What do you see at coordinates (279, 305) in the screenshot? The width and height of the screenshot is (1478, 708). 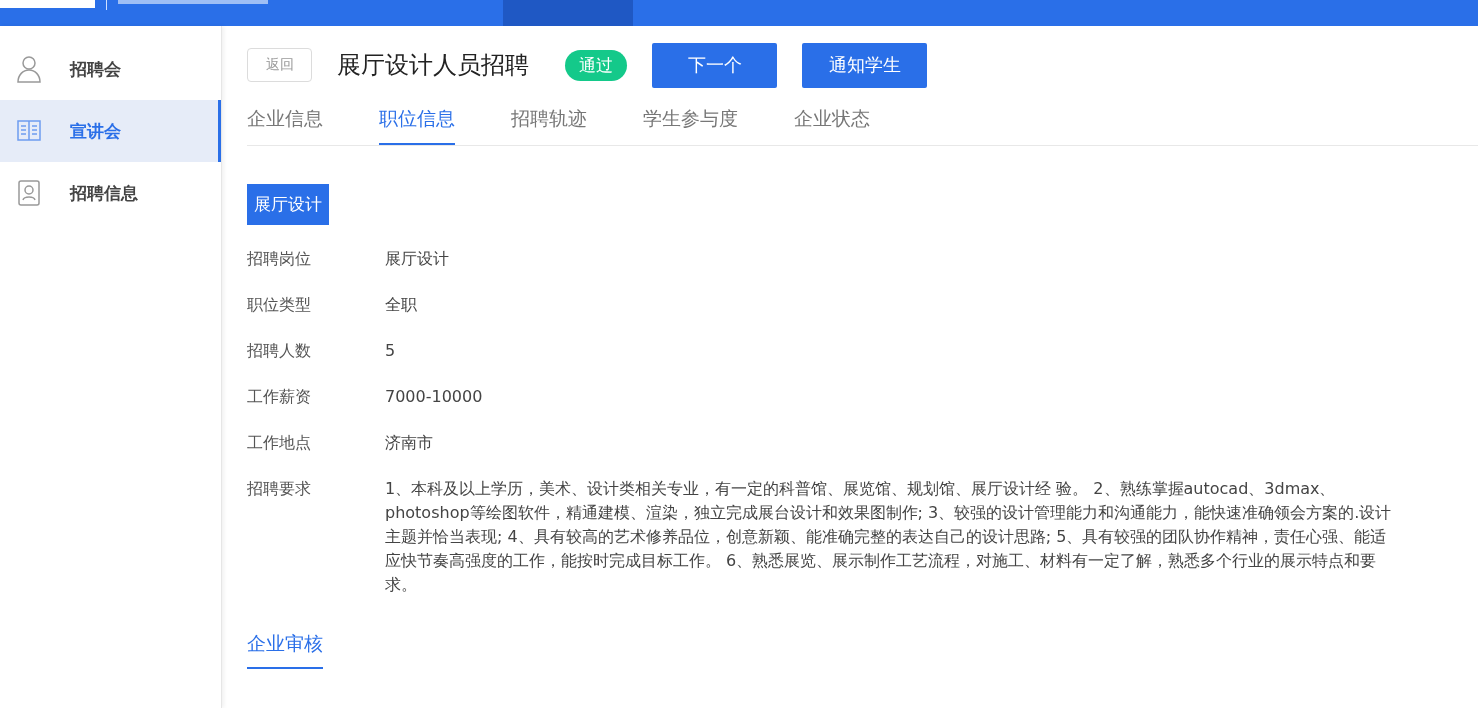 I see `field-label: 职位类型` at bounding box center [279, 305].